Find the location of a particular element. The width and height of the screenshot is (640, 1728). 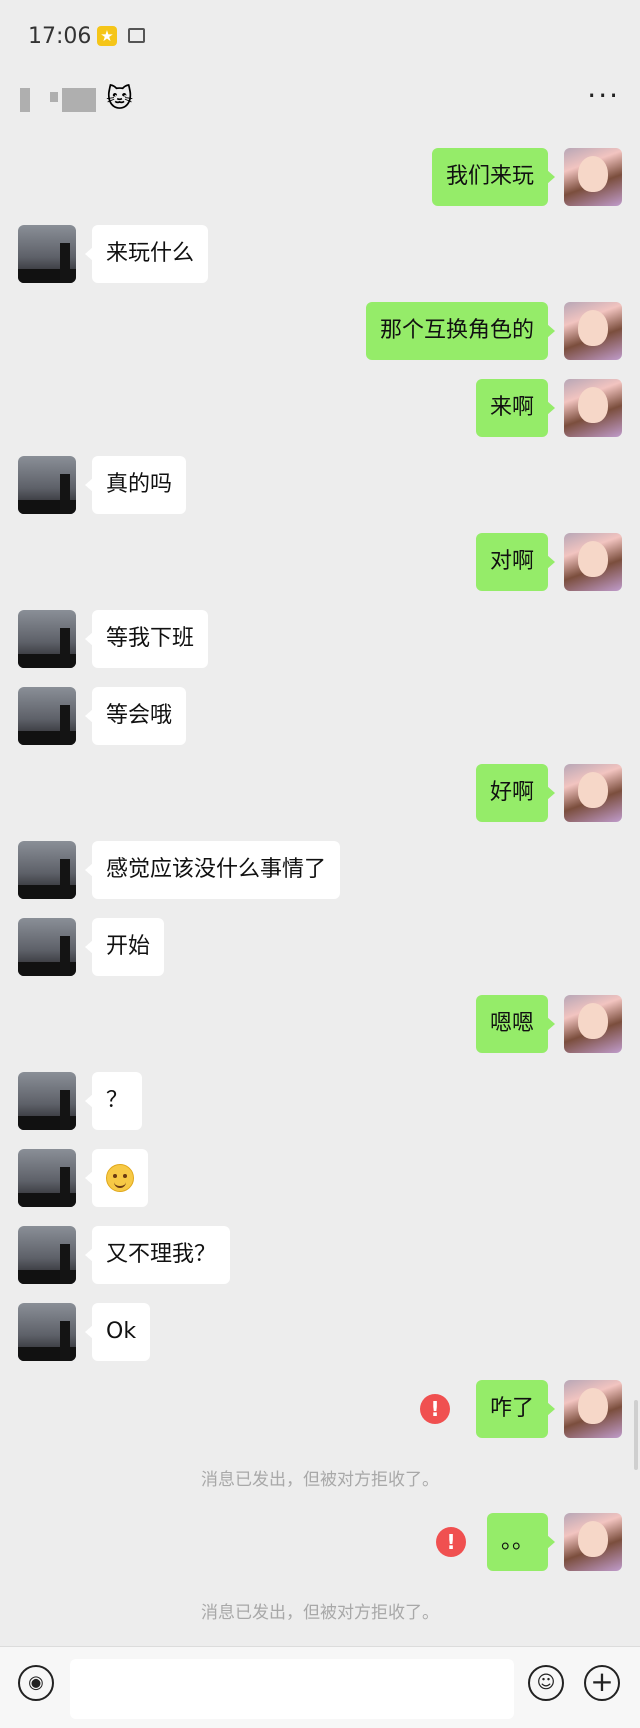

contact-message-bubble: ？ is located at coordinates (113, 1101).